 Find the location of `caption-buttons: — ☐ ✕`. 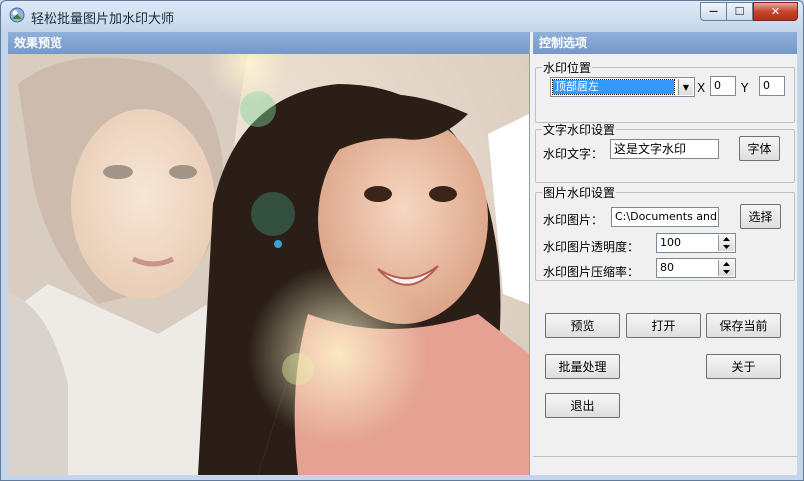

caption-buttons: — ☐ ✕ is located at coordinates (749, 12).